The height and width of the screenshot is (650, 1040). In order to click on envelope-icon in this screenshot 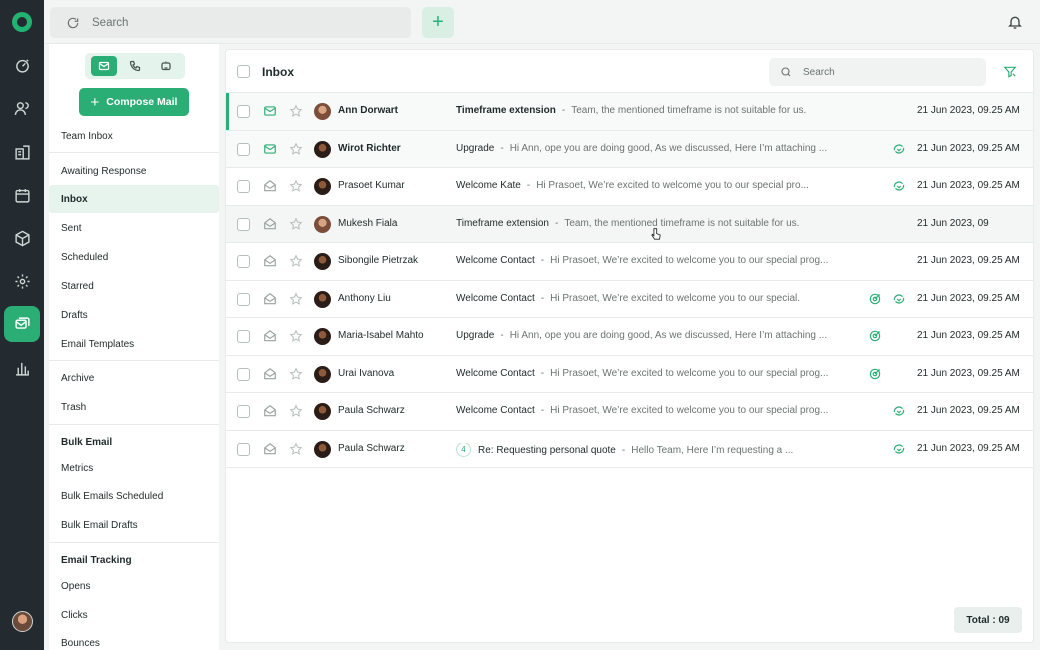, I will do `click(270, 148)`.